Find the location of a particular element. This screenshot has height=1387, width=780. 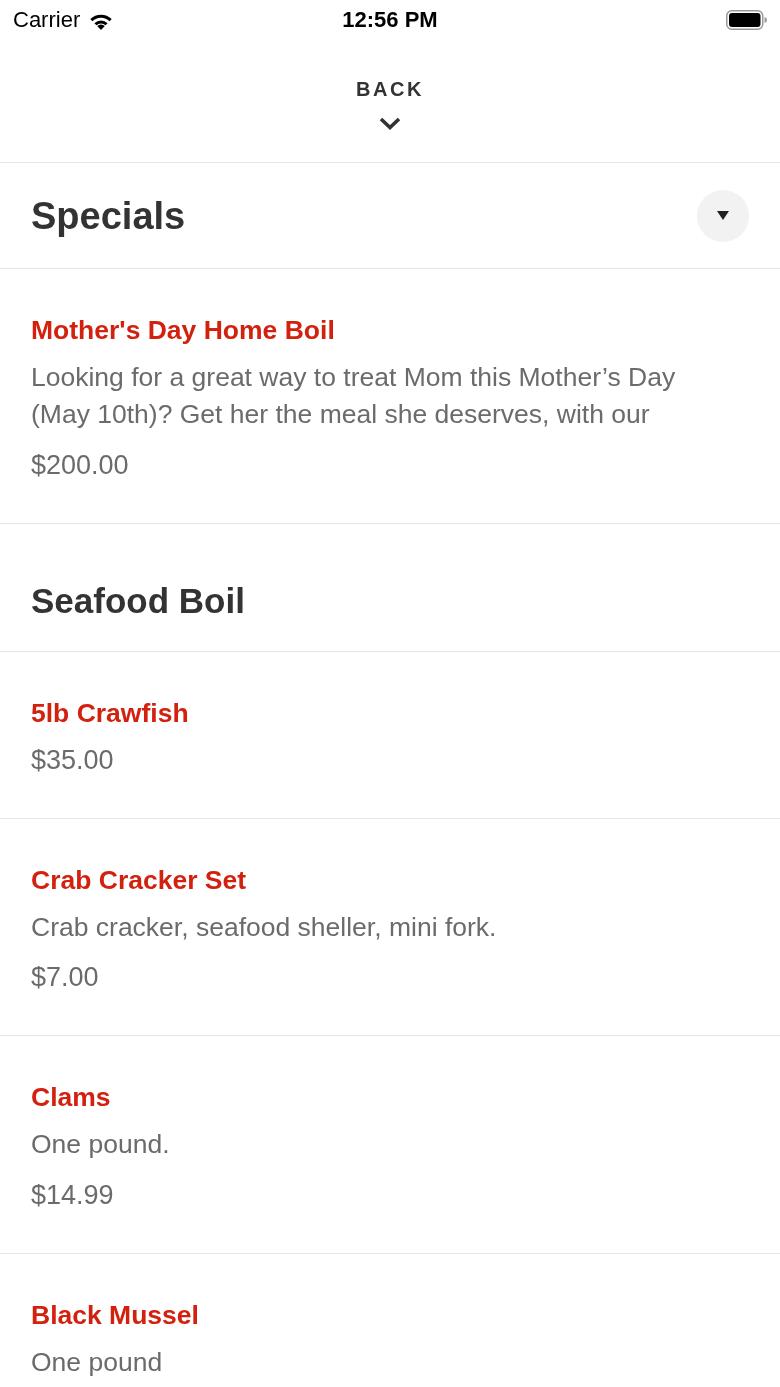

section-heading: Specials is located at coordinates (108, 216).